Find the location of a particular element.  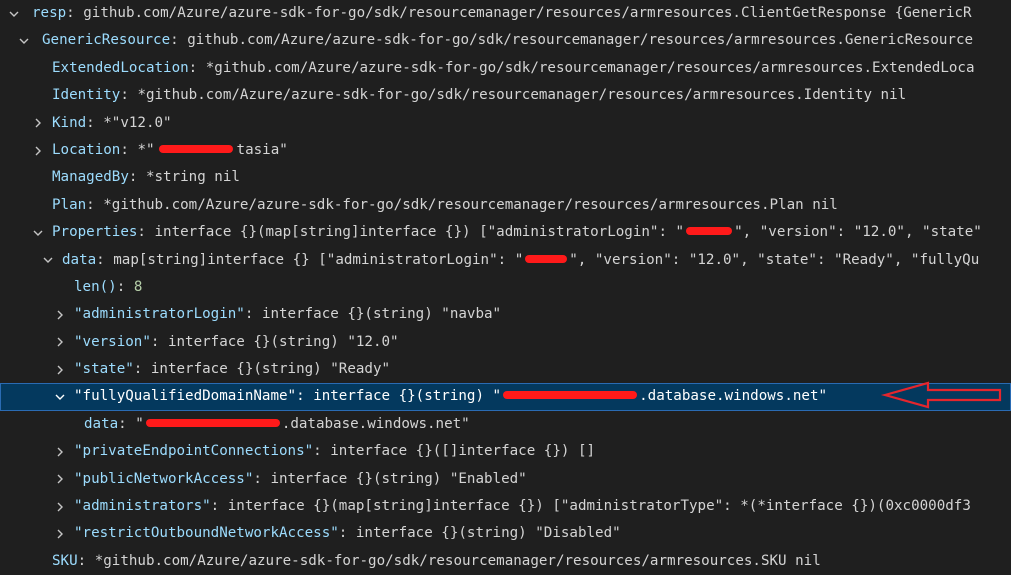

variable-row-version: "version": interface {}(string) "12.0" is located at coordinates (505, 342).